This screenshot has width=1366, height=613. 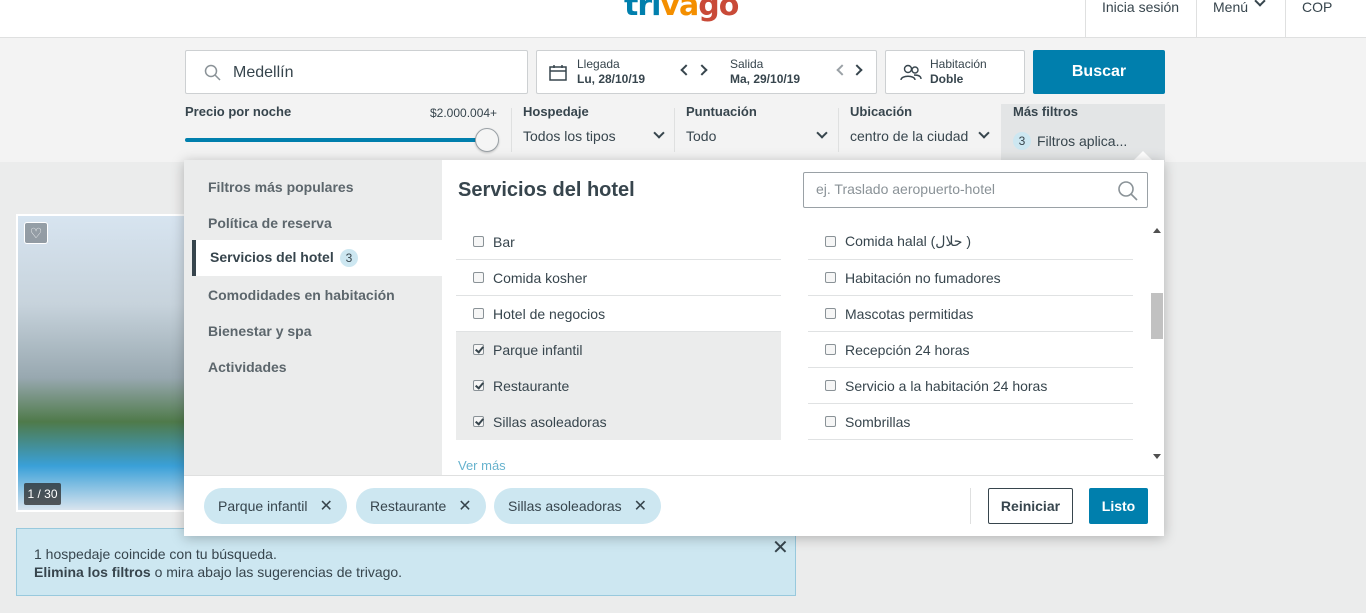 What do you see at coordinates (92, 572) in the screenshot?
I see `remove-filters-link: Elimina los filtros` at bounding box center [92, 572].